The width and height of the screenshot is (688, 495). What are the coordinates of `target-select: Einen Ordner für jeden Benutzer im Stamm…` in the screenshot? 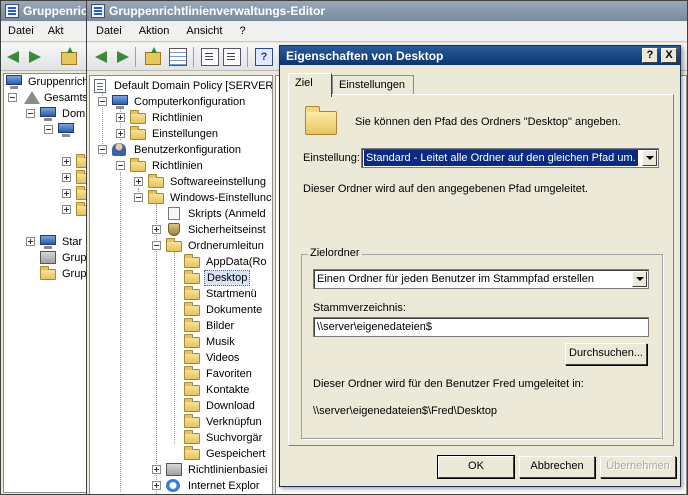 It's located at (481, 279).